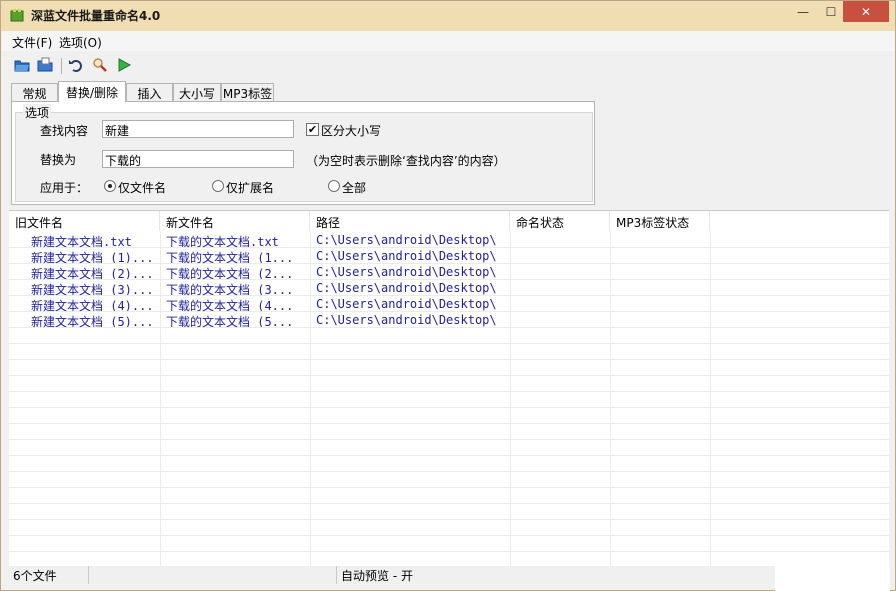 The height and width of the screenshot is (591, 896). Describe the element at coordinates (32, 42) in the screenshot. I see `menu-file: 文件(F)` at that location.